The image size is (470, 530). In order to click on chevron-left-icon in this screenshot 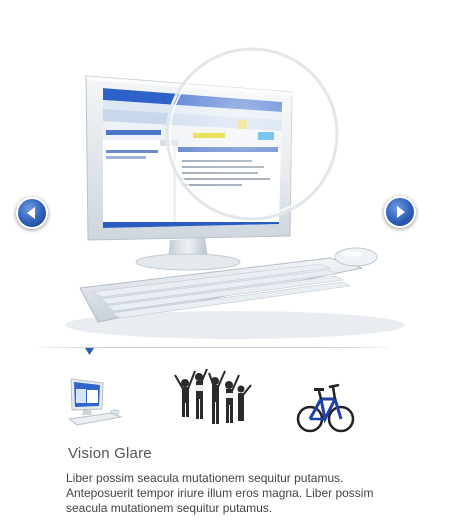, I will do `click(31, 213)`.